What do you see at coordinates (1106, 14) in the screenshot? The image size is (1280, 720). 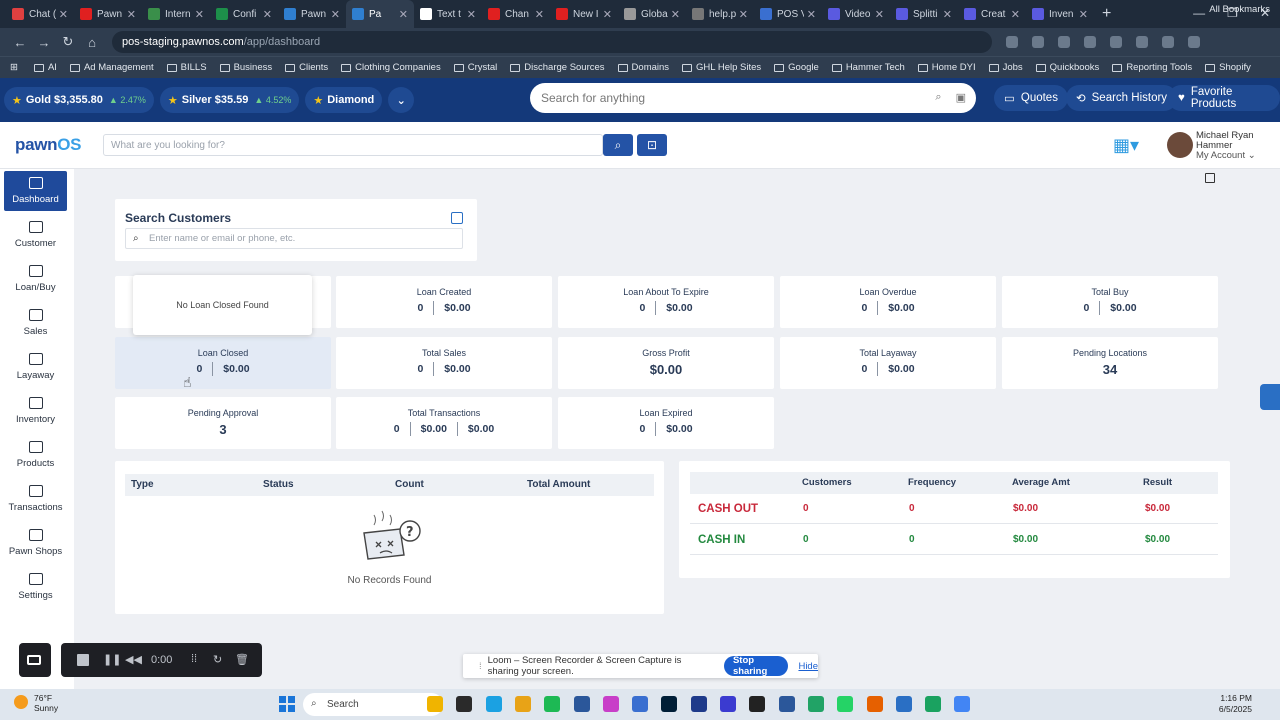 I see `new-tab-icon: +` at bounding box center [1106, 14].